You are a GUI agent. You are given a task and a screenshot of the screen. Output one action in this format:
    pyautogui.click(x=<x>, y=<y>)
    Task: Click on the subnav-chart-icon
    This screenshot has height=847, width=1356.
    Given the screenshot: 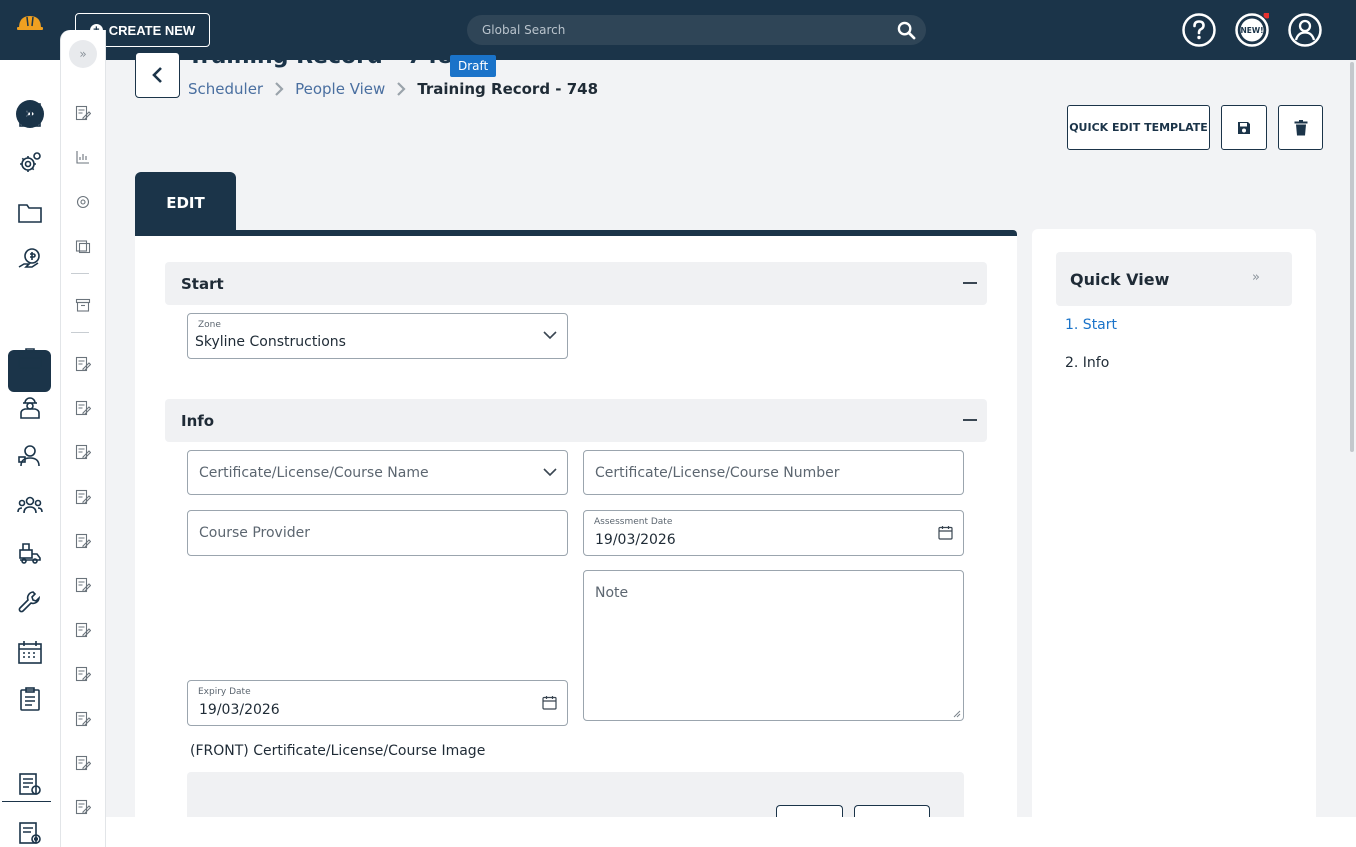 What is the action you would take?
    pyautogui.click(x=83, y=157)
    